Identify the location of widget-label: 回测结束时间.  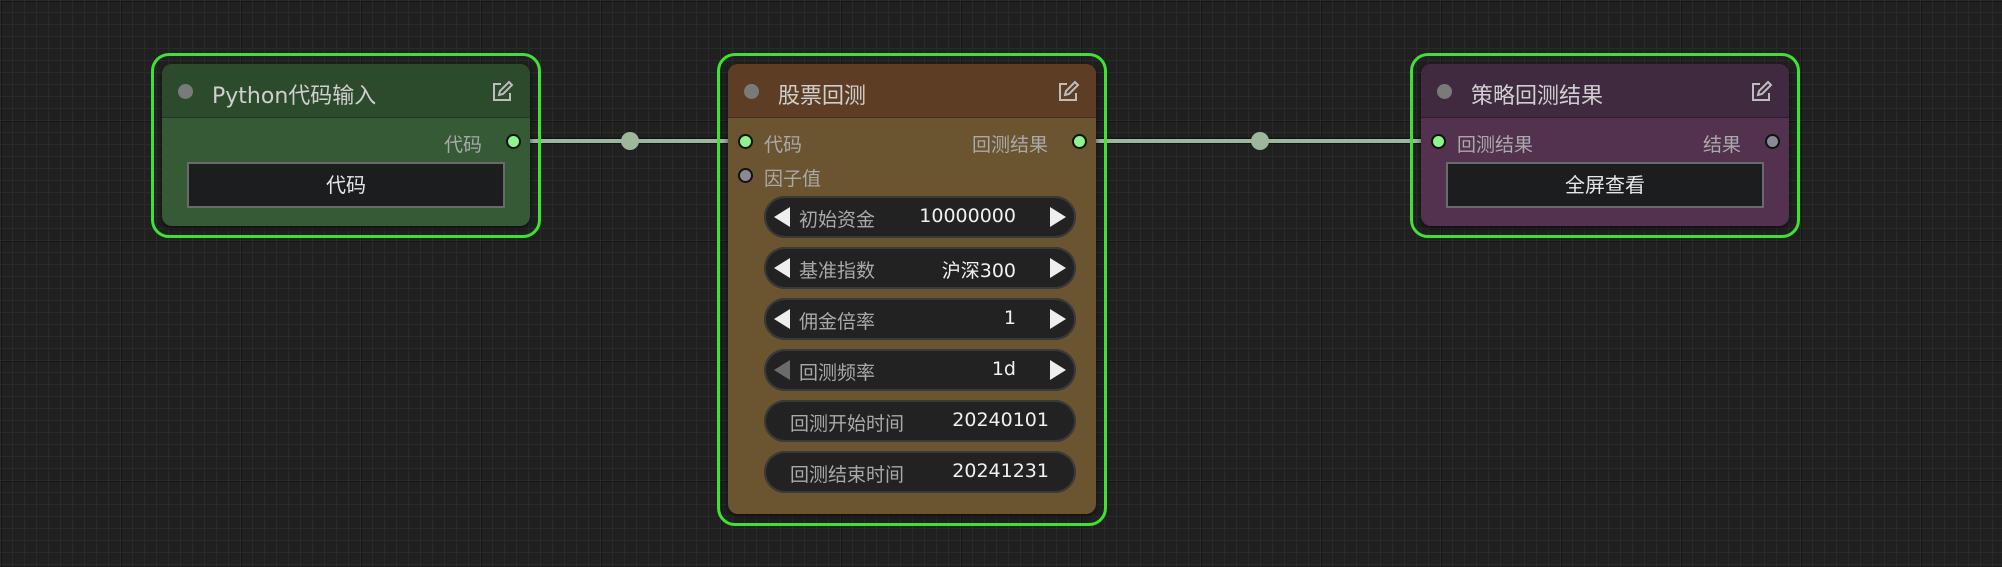
(847, 475).